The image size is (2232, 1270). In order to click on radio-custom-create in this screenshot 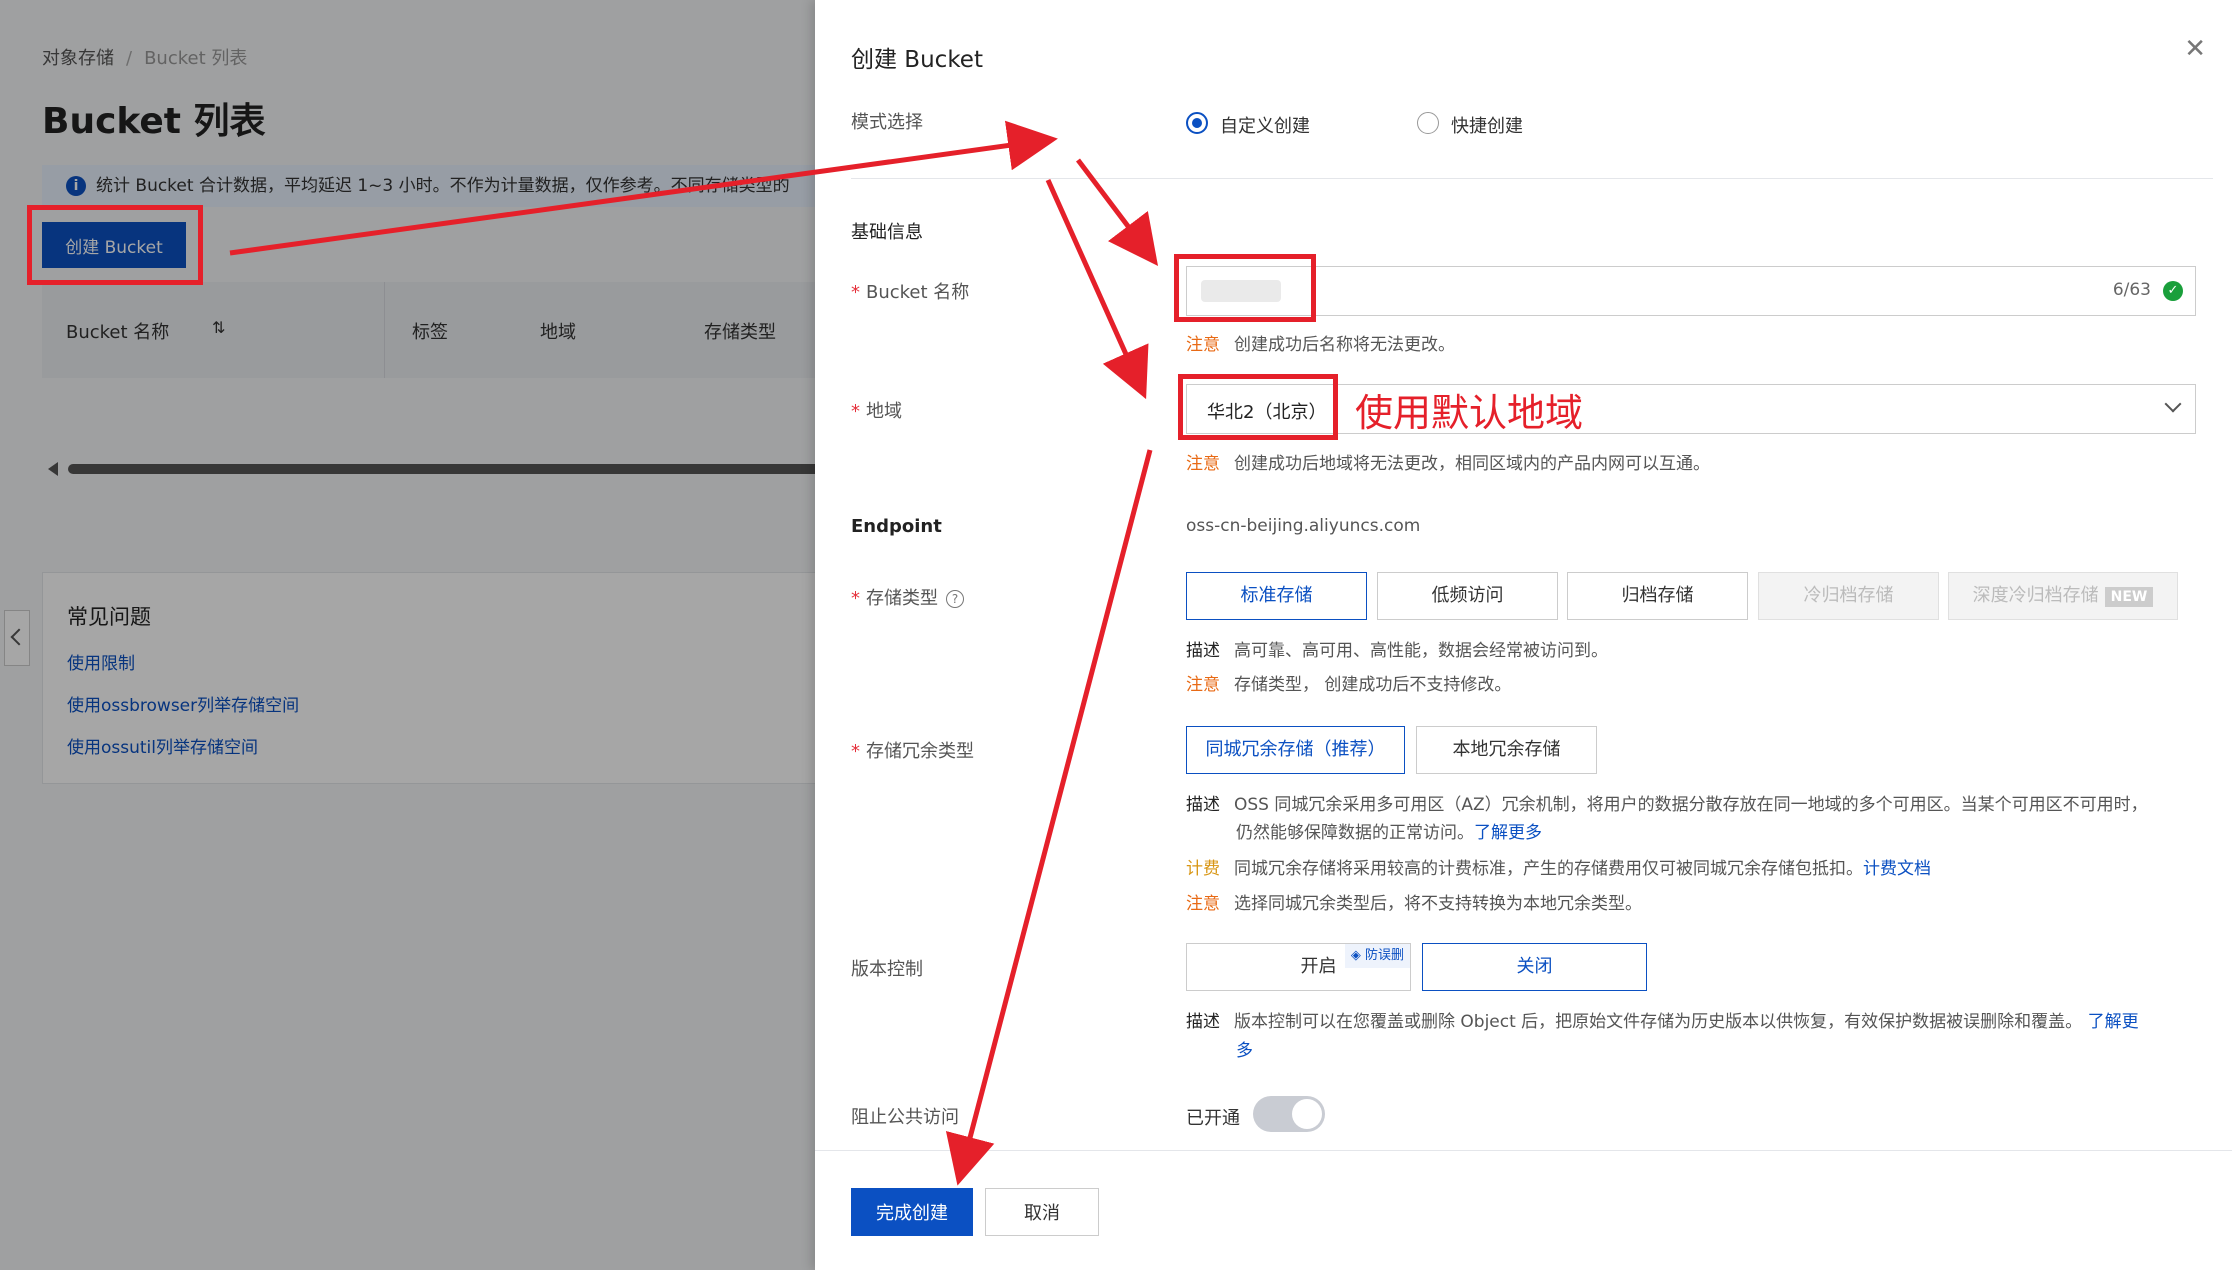, I will do `click(1197, 123)`.